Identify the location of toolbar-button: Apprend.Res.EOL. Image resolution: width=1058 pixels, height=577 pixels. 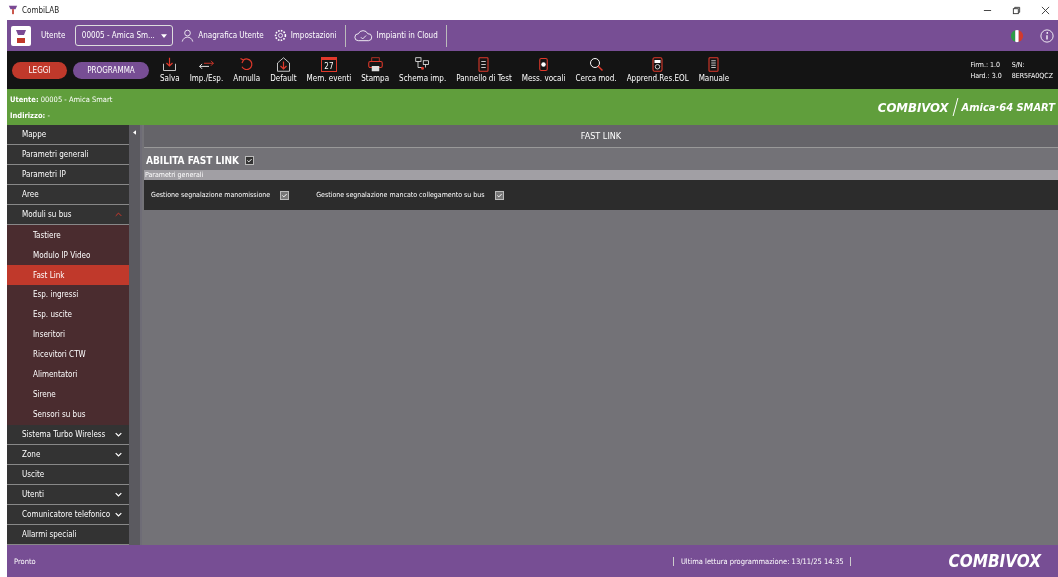
(657, 70).